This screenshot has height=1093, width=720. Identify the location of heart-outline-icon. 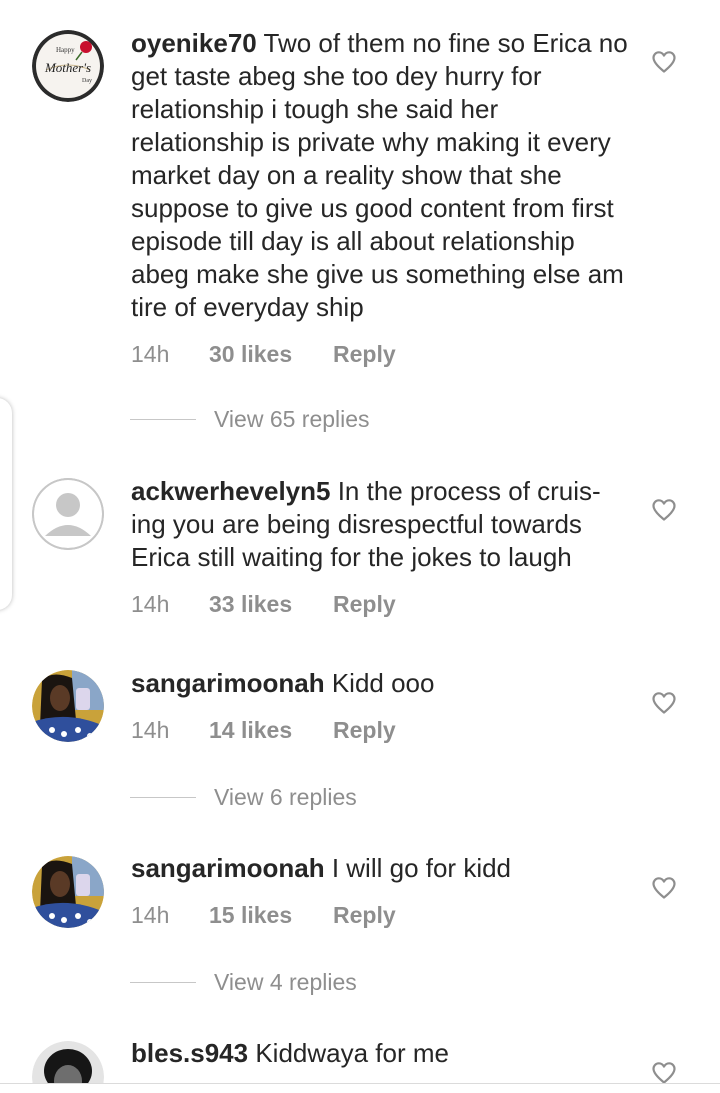
(664, 1072).